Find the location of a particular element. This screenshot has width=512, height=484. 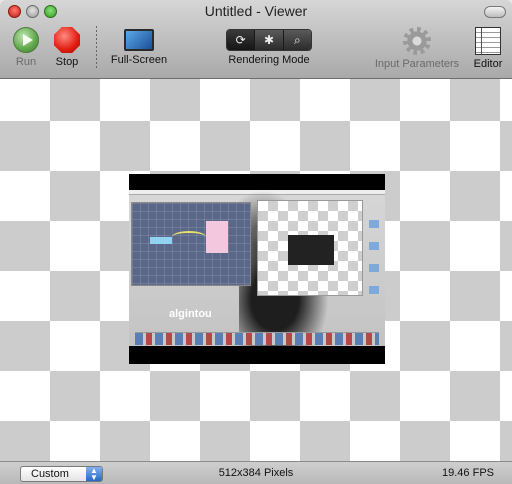

preview-viewer-window is located at coordinates (310, 248).